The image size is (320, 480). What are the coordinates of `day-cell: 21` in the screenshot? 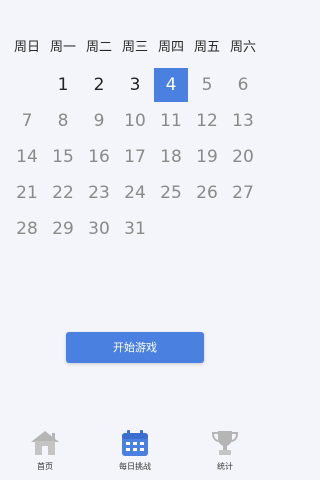 It's located at (27, 193).